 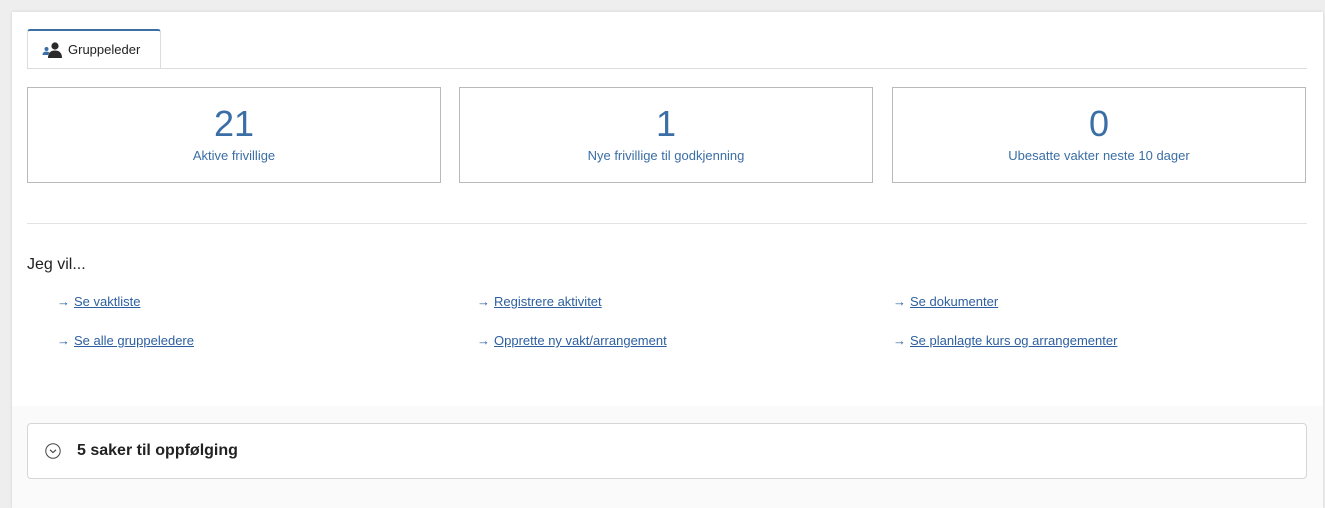 What do you see at coordinates (234, 155) in the screenshot?
I see `stat-label: Aktive frivillige` at bounding box center [234, 155].